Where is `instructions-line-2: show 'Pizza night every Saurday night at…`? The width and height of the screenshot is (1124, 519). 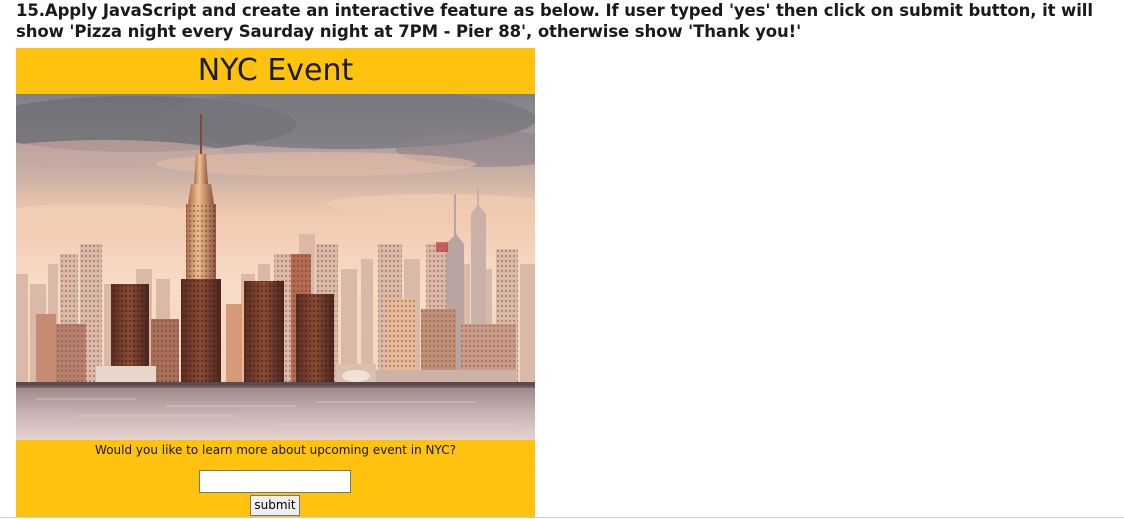 instructions-line-2: show 'Pizza night every Saurday night at… is located at coordinates (409, 31).